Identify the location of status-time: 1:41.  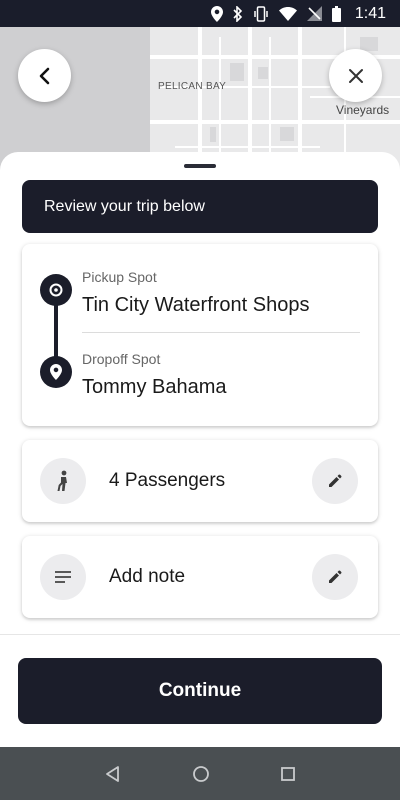
(370, 13).